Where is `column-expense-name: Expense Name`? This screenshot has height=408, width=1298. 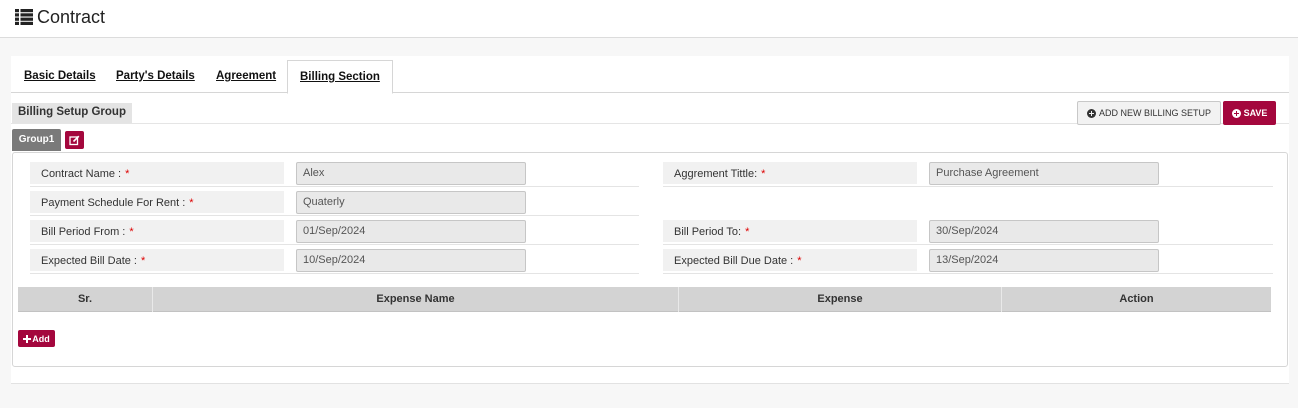
column-expense-name: Expense Name is located at coordinates (416, 299).